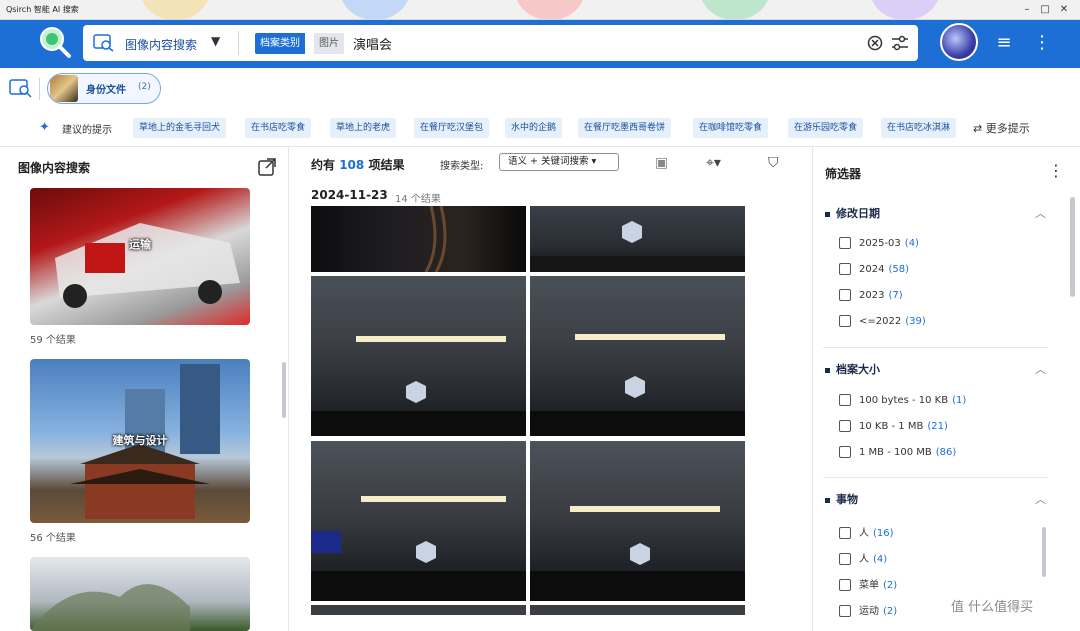 The height and width of the screenshot is (631, 1080). What do you see at coordinates (858, 213) in the screenshot?
I see `filter-section-label: 修改日期` at bounding box center [858, 213].